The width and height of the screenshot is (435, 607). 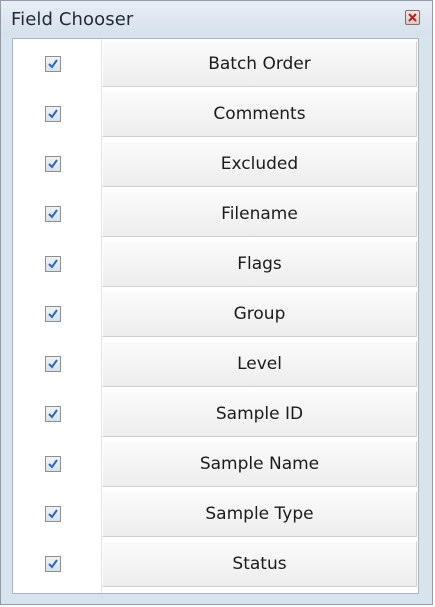 I want to click on field-button: Sample Name, so click(x=259, y=464).